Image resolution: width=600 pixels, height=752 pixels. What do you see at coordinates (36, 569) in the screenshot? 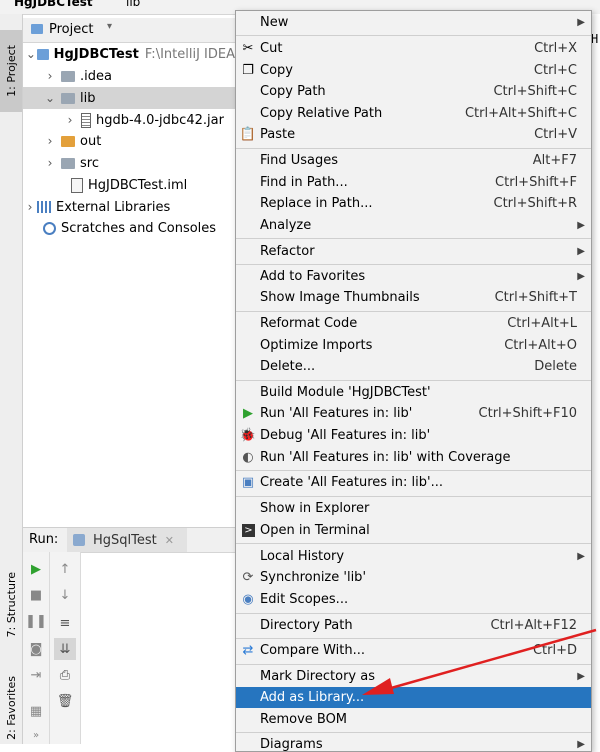
I see `rerun-icon: ▶` at bounding box center [36, 569].